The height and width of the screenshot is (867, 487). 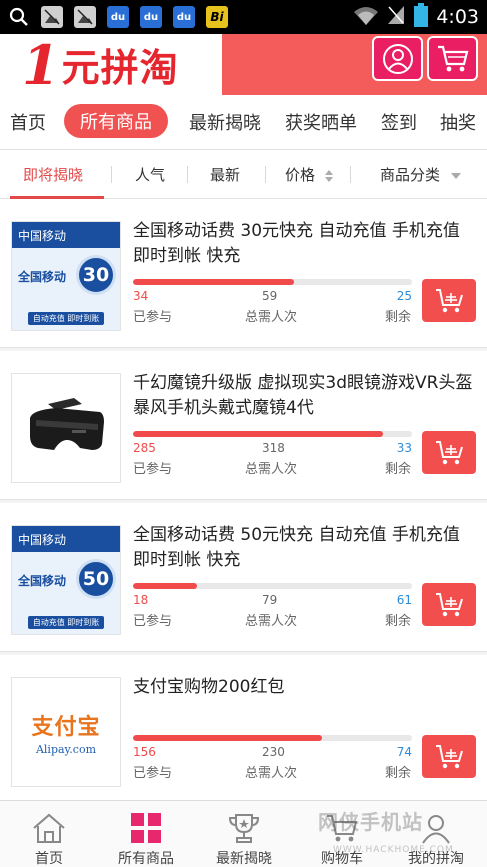 What do you see at coordinates (243, 64) in the screenshot?
I see `app-header: 1 元拼淘` at bounding box center [243, 64].